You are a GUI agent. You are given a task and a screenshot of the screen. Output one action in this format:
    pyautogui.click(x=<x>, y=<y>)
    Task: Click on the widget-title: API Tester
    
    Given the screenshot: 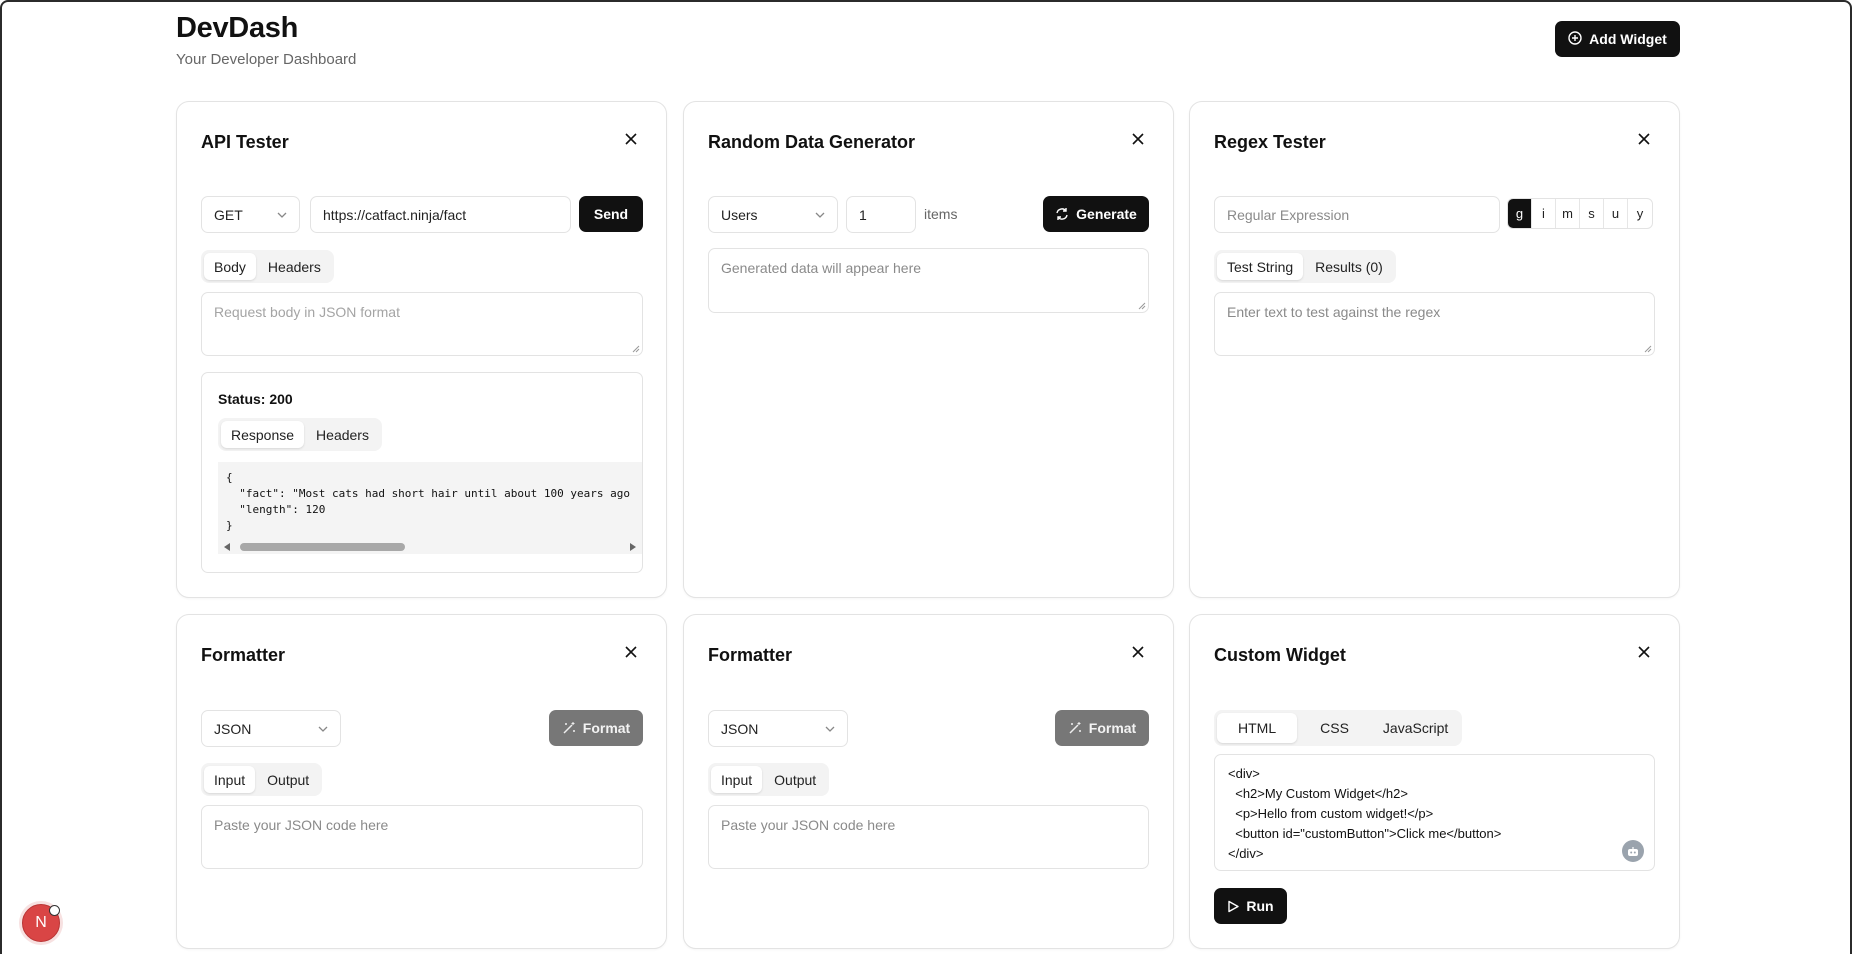 What is the action you would take?
    pyautogui.click(x=245, y=142)
    